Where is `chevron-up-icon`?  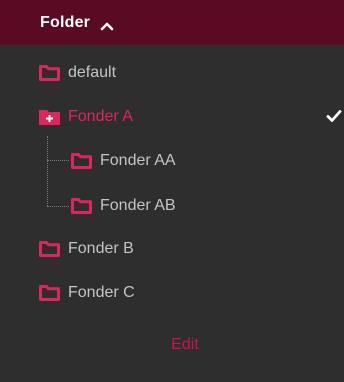 chevron-up-icon is located at coordinates (107, 24).